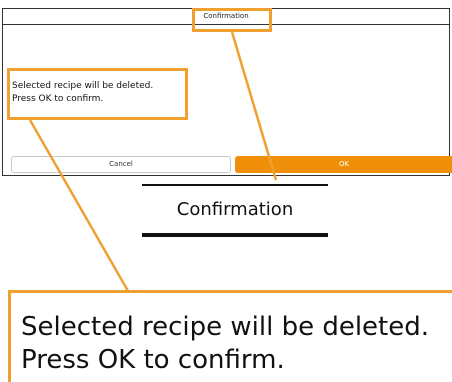 Image resolution: width=452 pixels, height=382 pixels. Describe the element at coordinates (153, 360) in the screenshot. I see `zoomed-message-line-2: Press OK to confirm.` at that location.